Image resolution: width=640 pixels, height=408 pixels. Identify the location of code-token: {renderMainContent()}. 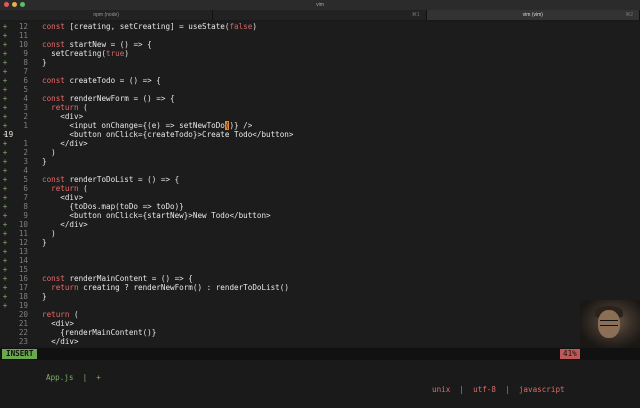
(99, 332).